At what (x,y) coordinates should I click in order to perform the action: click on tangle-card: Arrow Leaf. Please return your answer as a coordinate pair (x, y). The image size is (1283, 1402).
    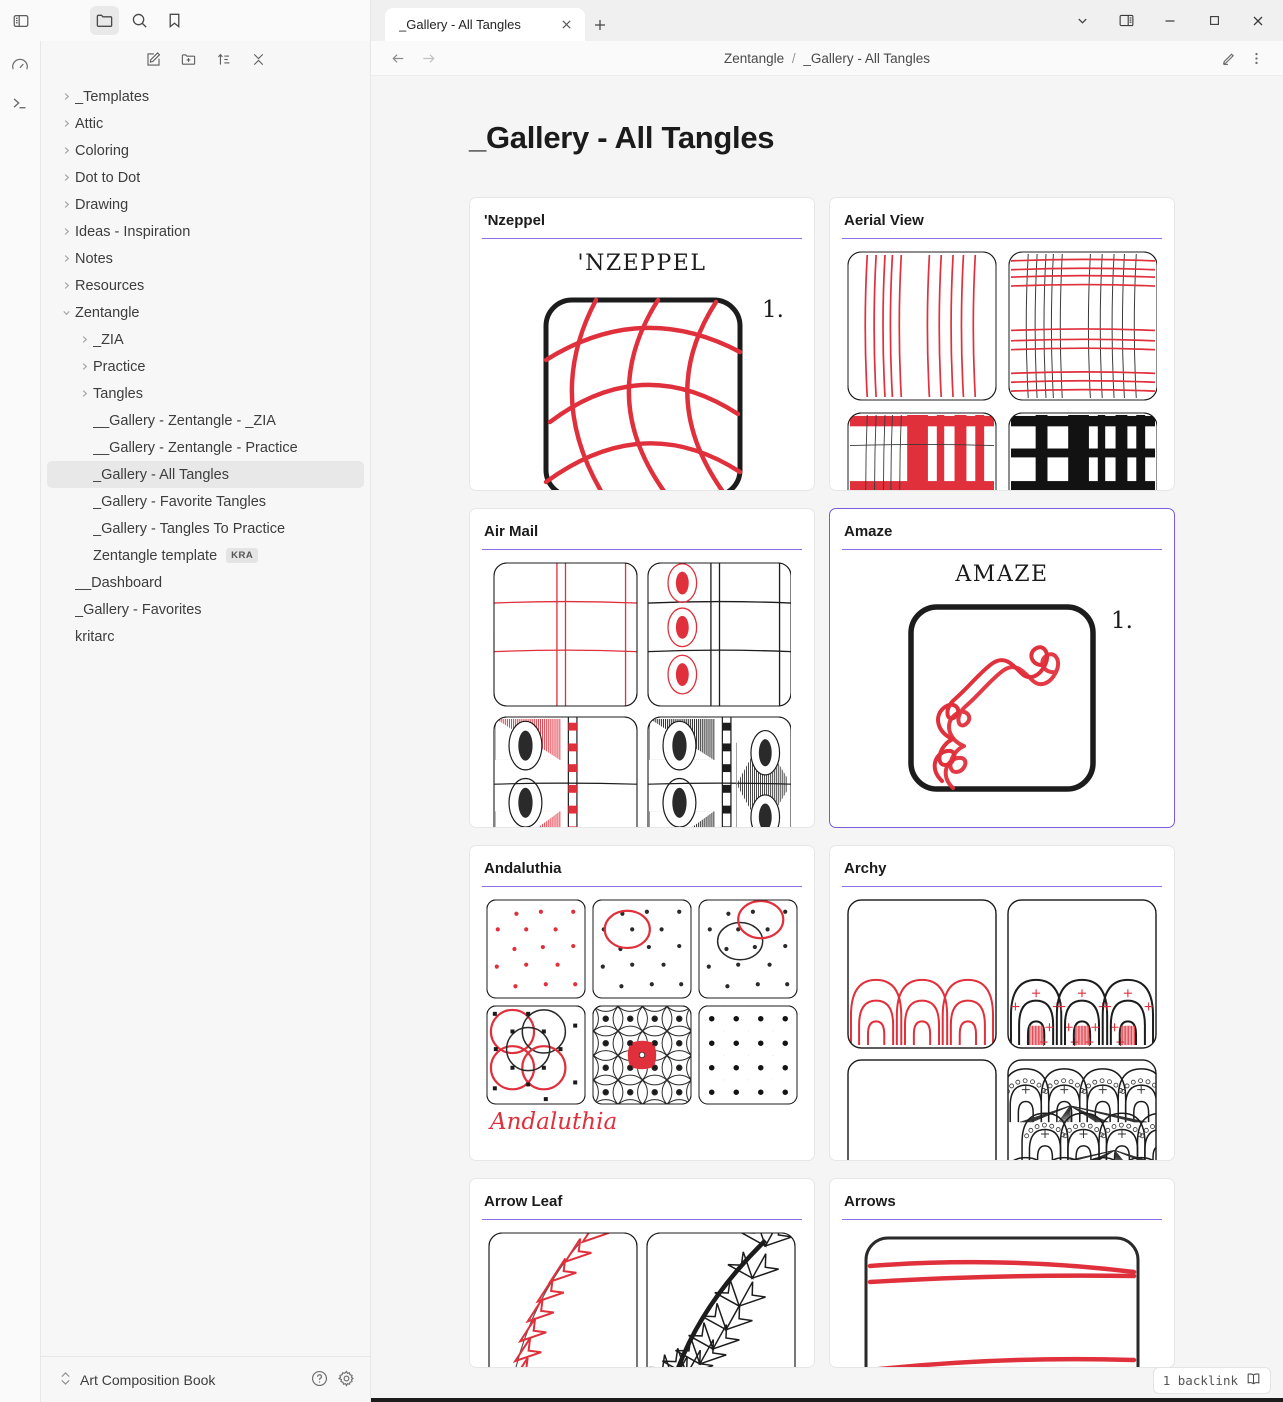
    Looking at the image, I should click on (642, 1273).